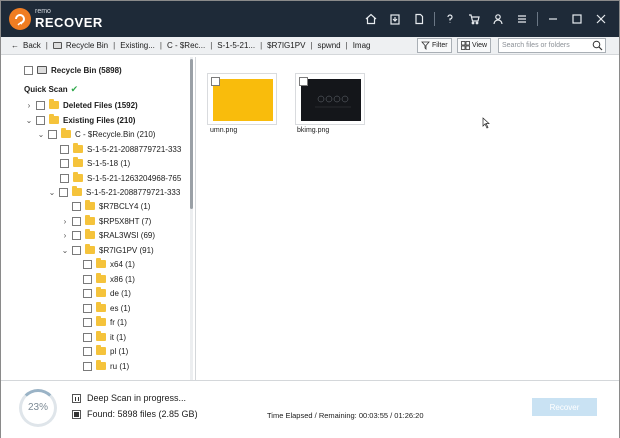 The image size is (620, 438). I want to click on pause-icon, so click(76, 398).